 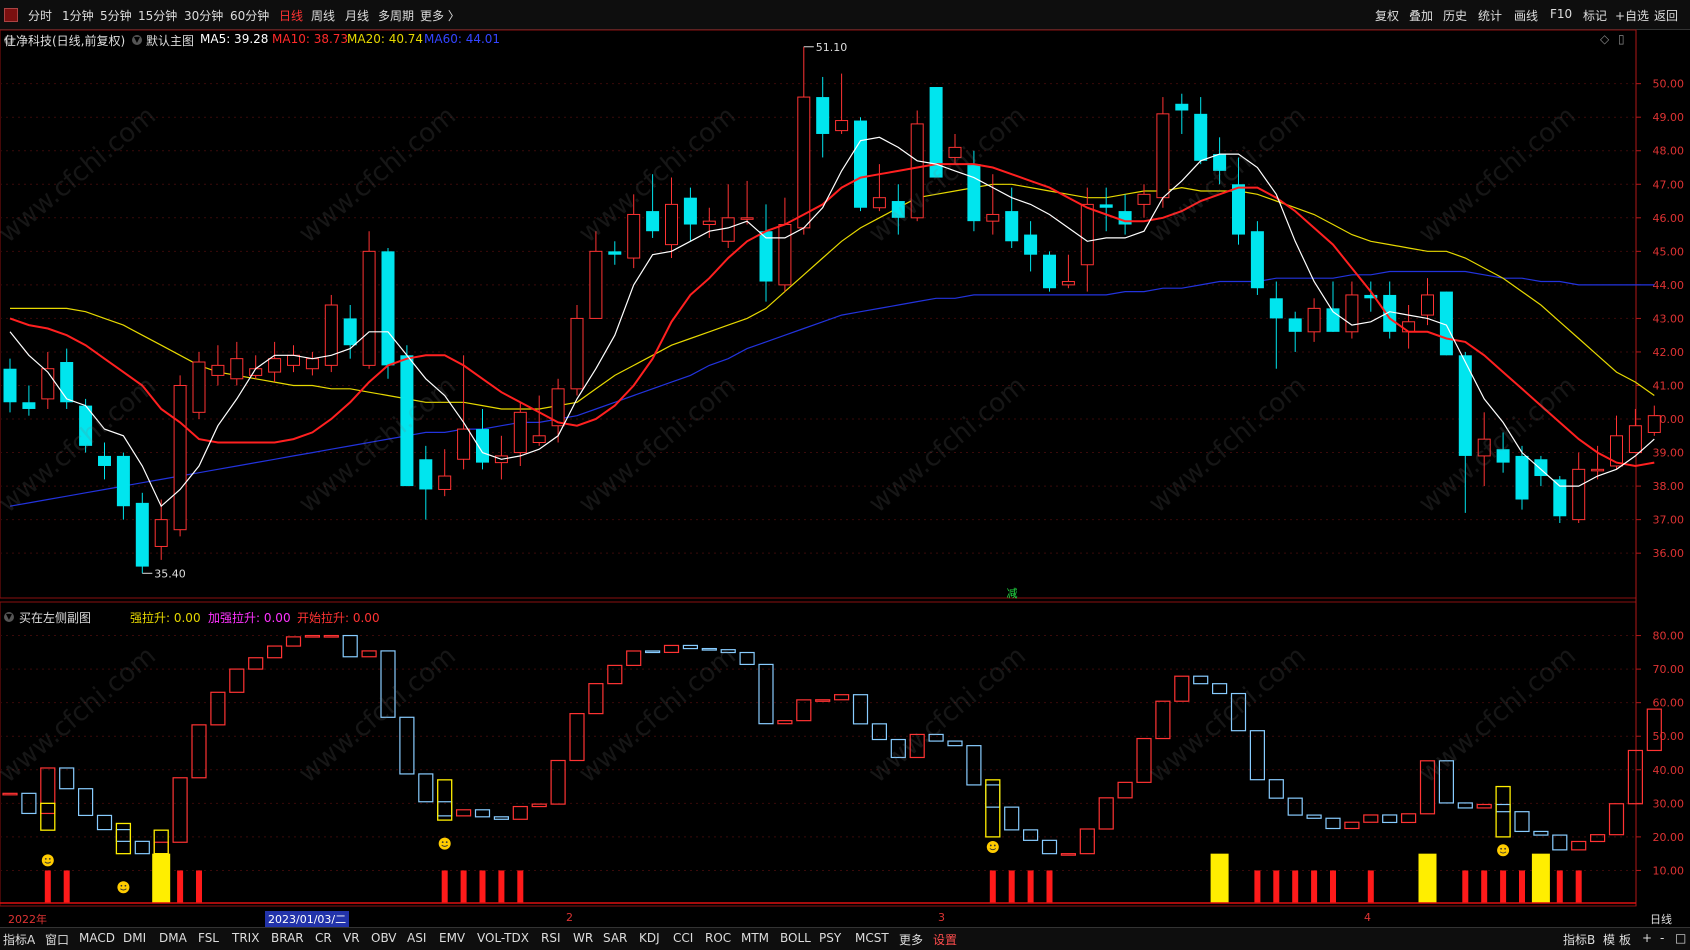 I want to click on indicator-tab: MCST, so click(x=872, y=938).